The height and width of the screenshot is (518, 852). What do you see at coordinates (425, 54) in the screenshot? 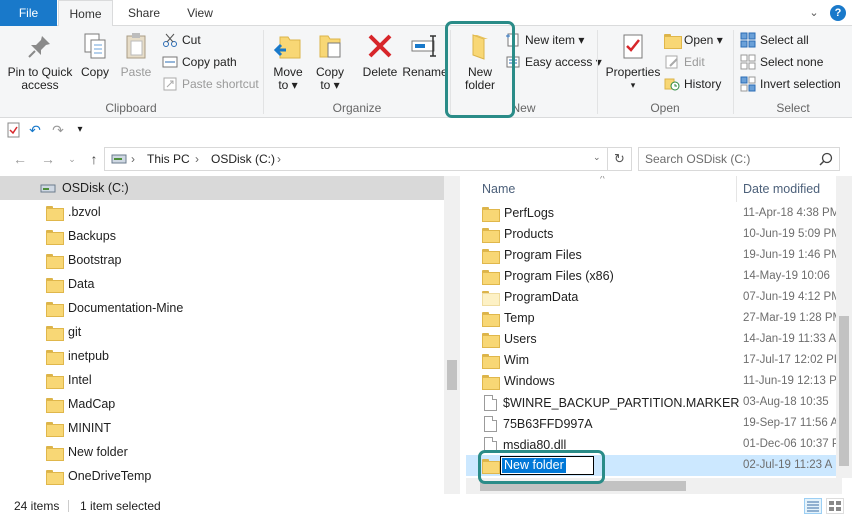
I see `rename-button: Rename` at bounding box center [425, 54].